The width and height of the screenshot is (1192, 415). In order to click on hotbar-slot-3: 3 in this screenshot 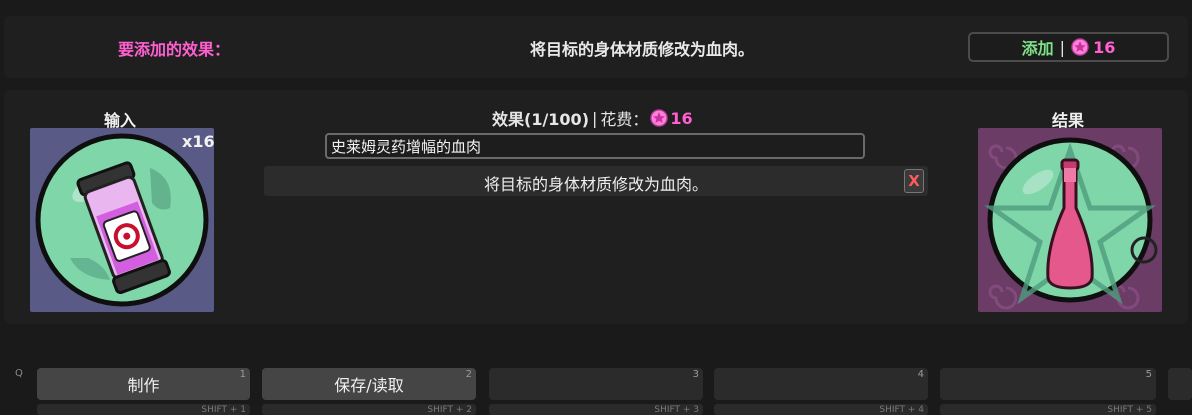, I will do `click(596, 384)`.